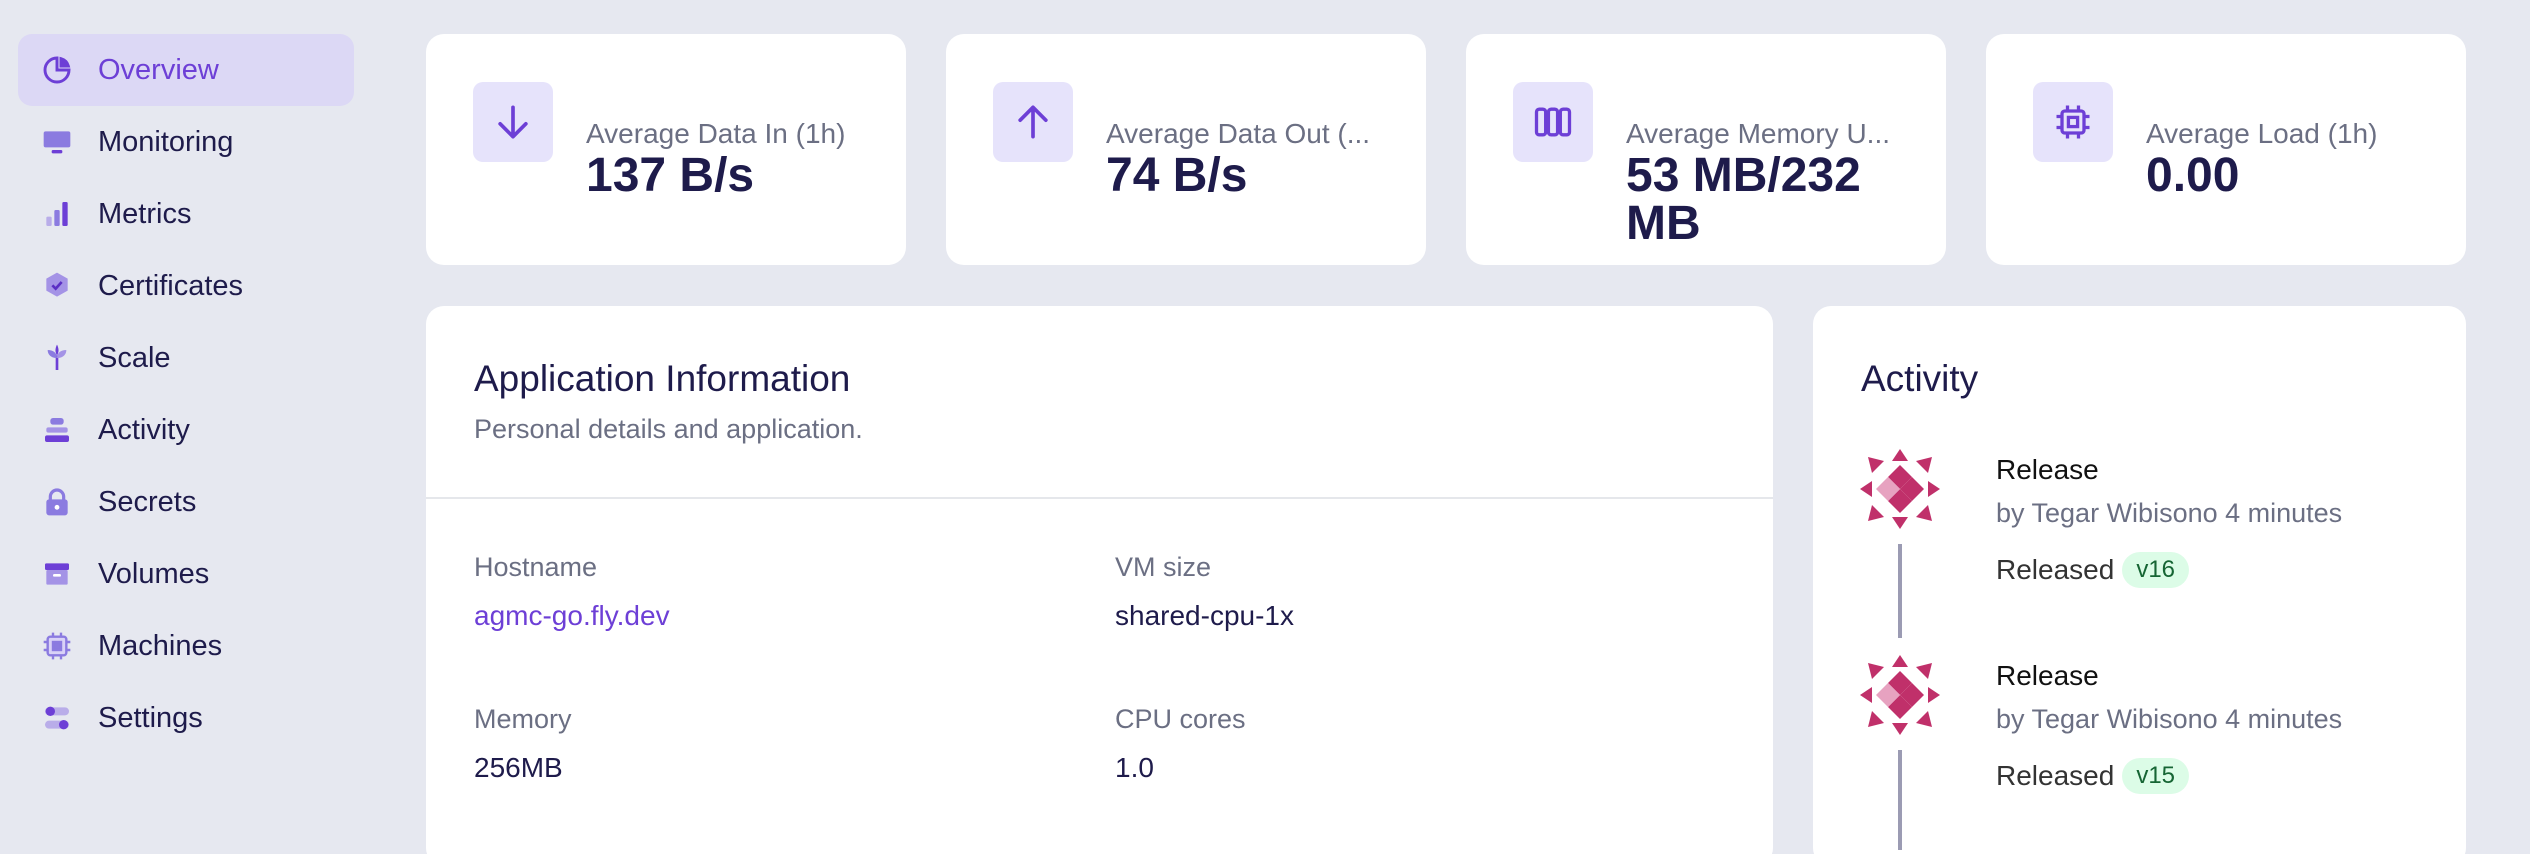  What do you see at coordinates (160, 645) in the screenshot?
I see `sidebar-item-label: Machines` at bounding box center [160, 645].